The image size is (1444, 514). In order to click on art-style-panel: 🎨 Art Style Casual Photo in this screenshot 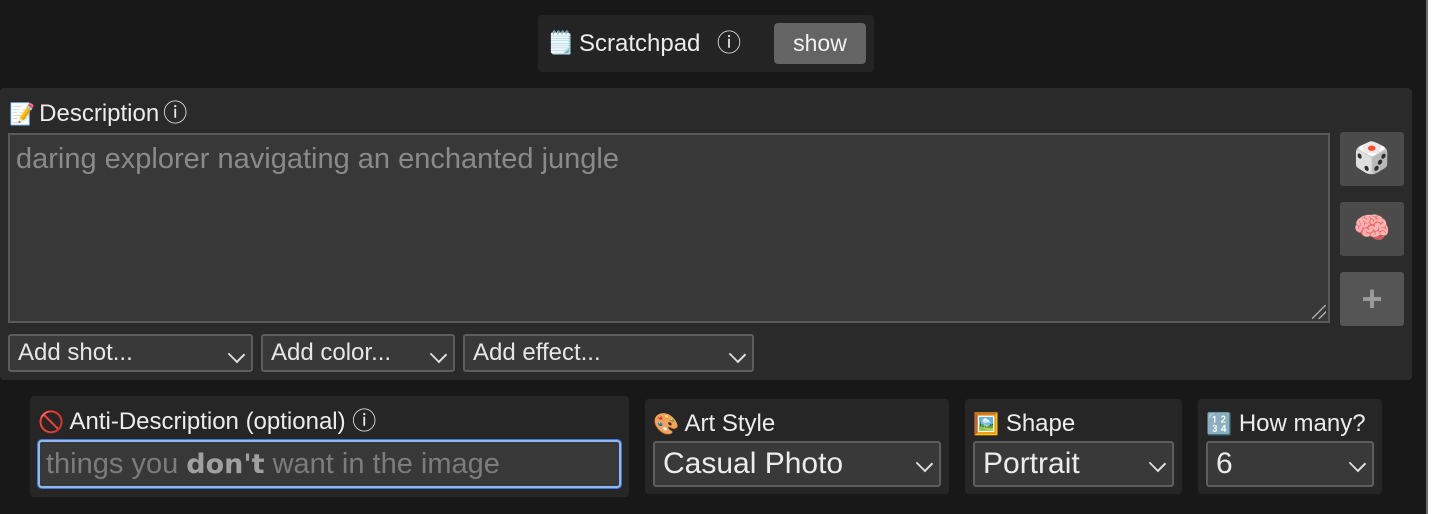, I will do `click(797, 446)`.